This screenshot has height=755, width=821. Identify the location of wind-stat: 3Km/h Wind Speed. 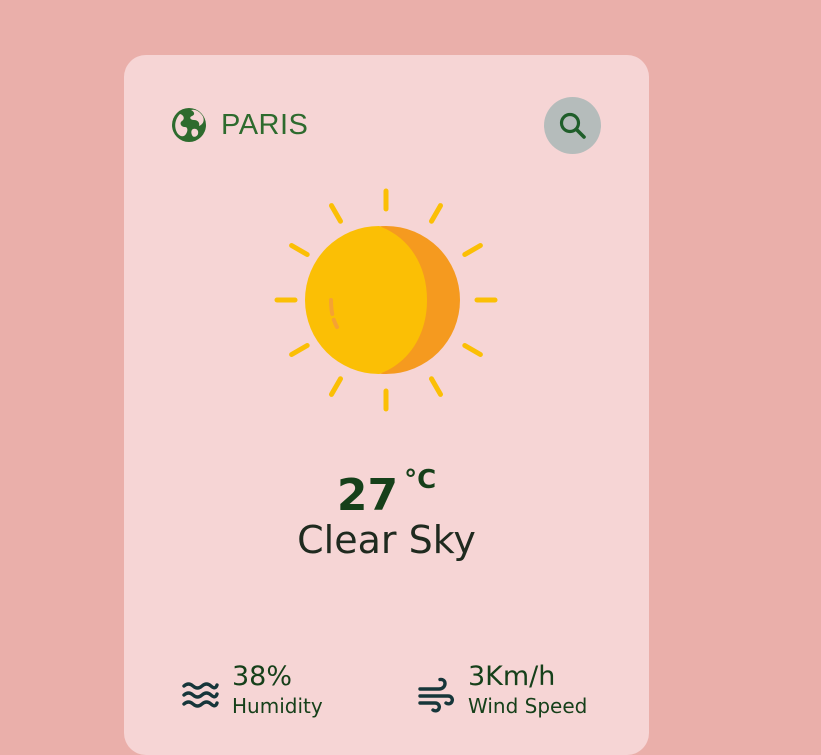
(502, 689).